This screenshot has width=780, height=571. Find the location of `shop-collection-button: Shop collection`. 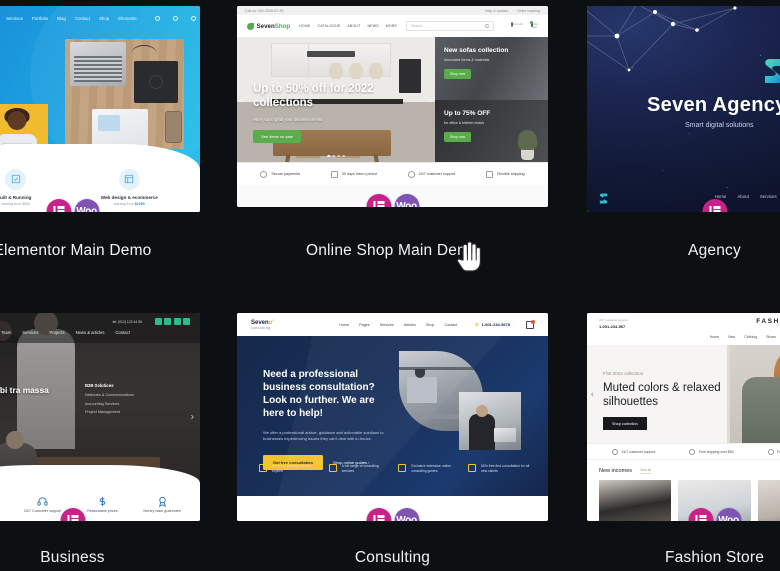

shop-collection-button: Shop collection is located at coordinates (625, 423).